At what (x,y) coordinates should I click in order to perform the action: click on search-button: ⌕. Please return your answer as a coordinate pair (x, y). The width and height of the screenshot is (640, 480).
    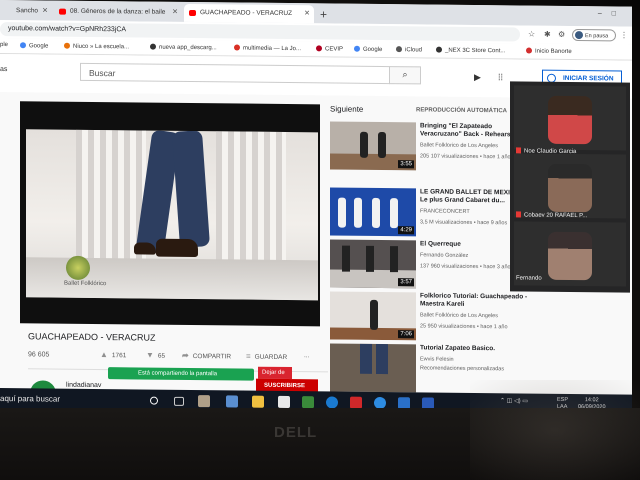
    Looking at the image, I should click on (405, 75).